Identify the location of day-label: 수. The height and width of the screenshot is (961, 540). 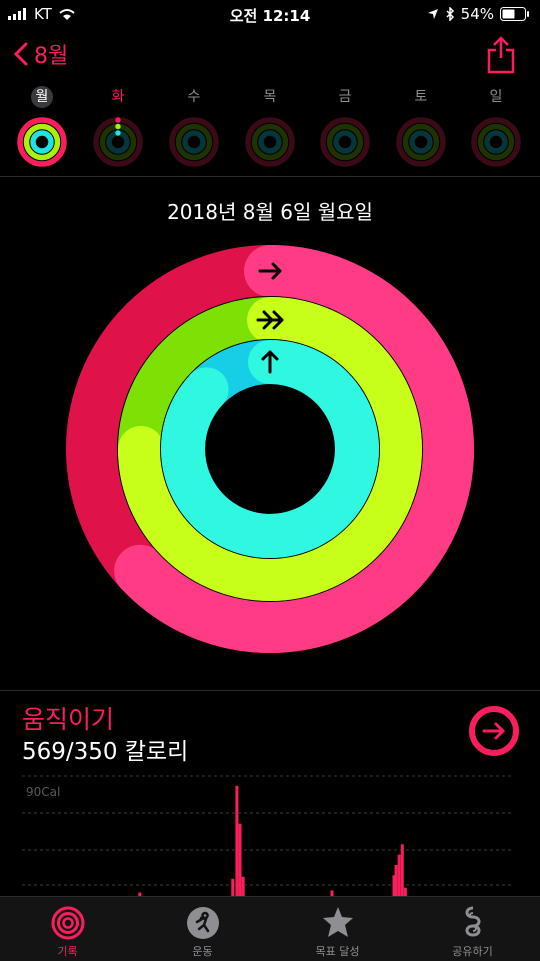
(194, 97).